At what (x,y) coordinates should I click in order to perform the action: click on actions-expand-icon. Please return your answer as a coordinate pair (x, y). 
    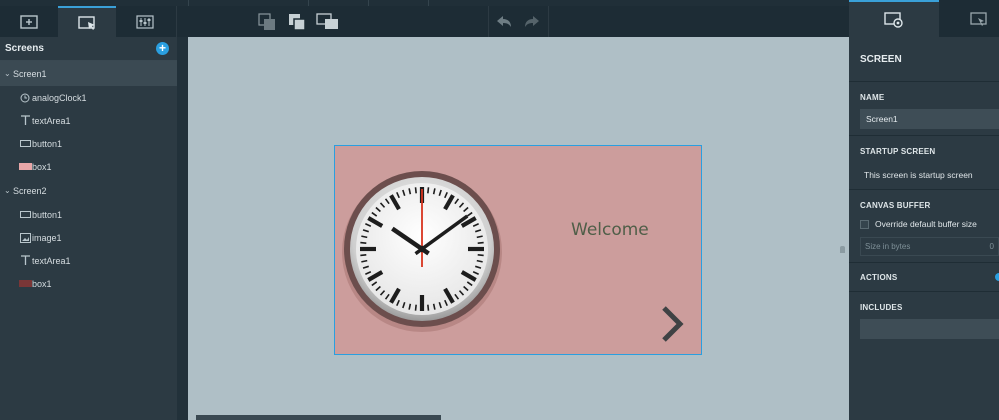
    Looking at the image, I should click on (997, 277).